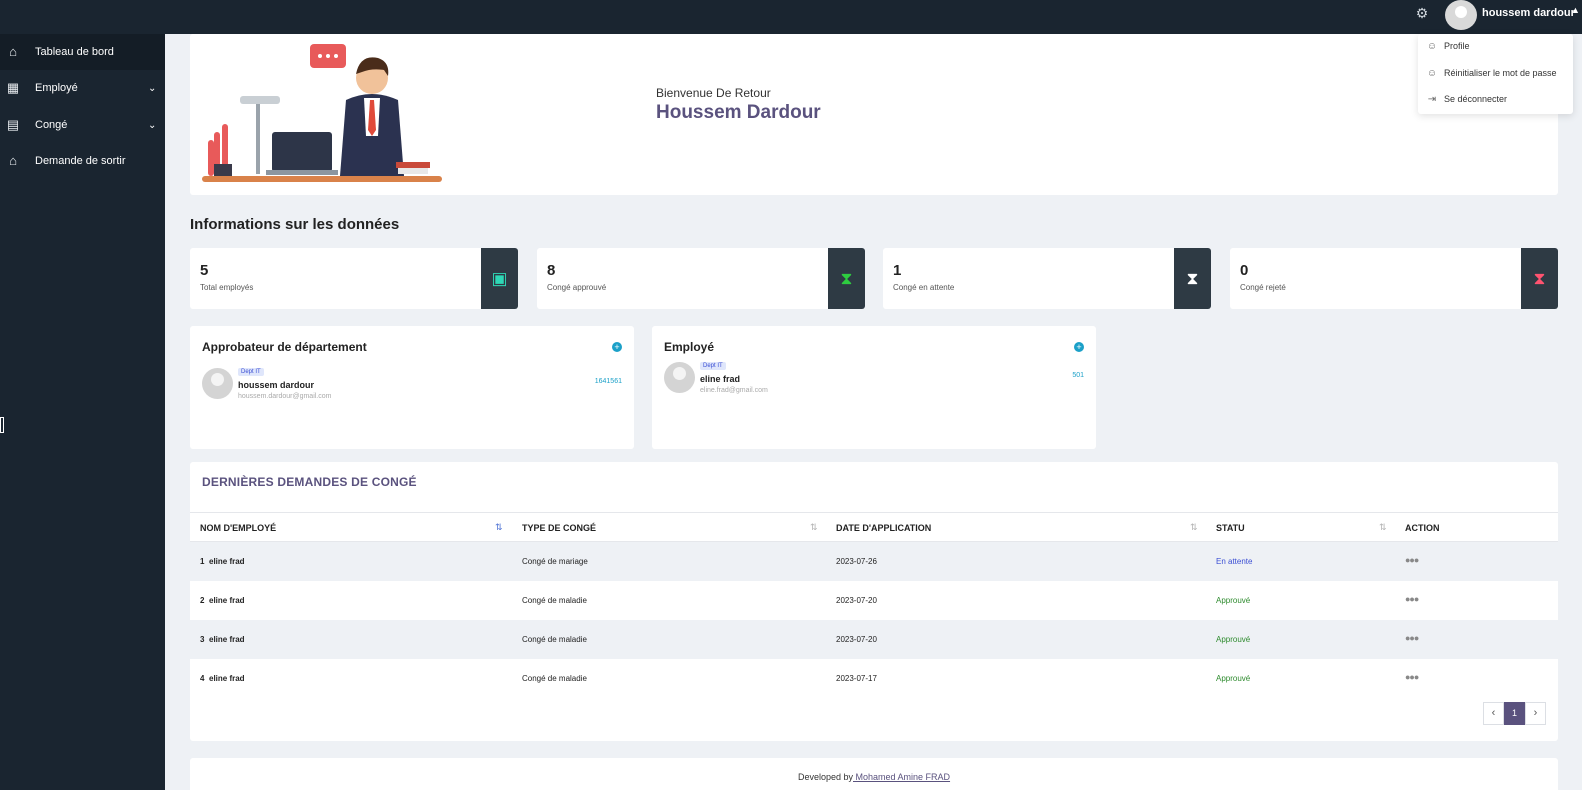 The image size is (1582, 790). What do you see at coordinates (202, 678) in the screenshot?
I see `row-number: 4` at bounding box center [202, 678].